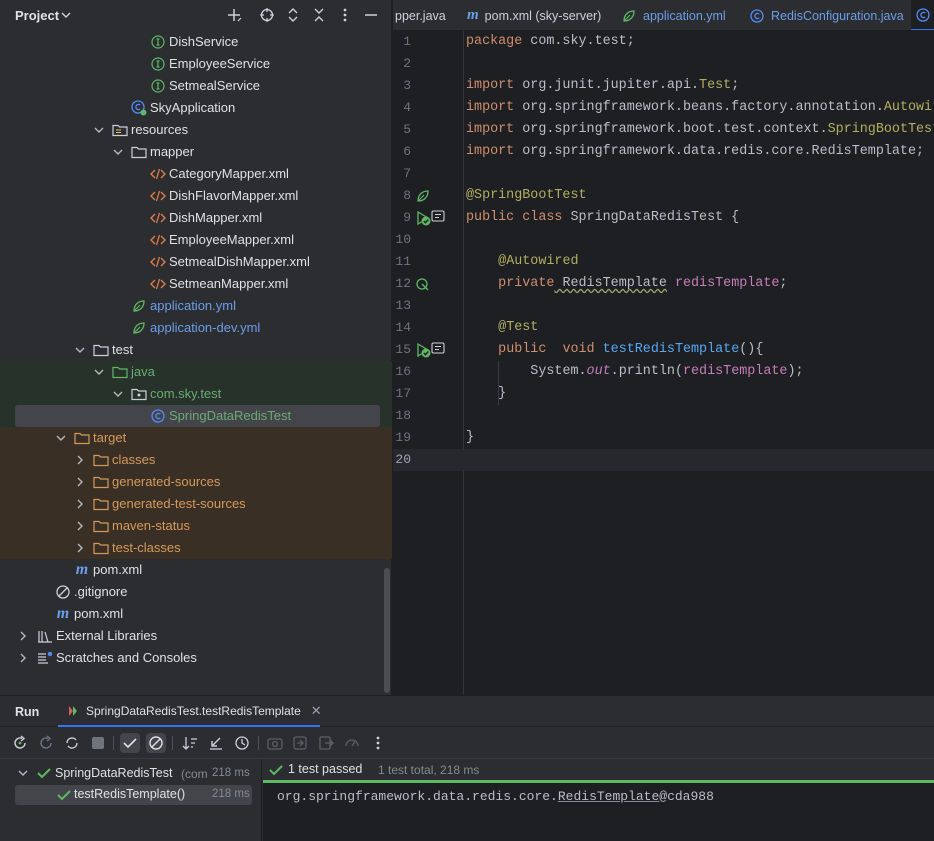  Describe the element at coordinates (37, 15) in the screenshot. I see `project-title: Project` at that location.